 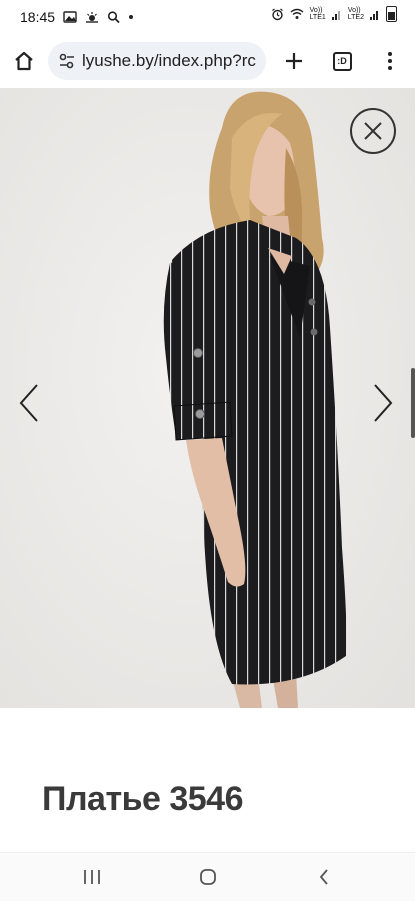 I want to click on previous-image-button, so click(x=29, y=403).